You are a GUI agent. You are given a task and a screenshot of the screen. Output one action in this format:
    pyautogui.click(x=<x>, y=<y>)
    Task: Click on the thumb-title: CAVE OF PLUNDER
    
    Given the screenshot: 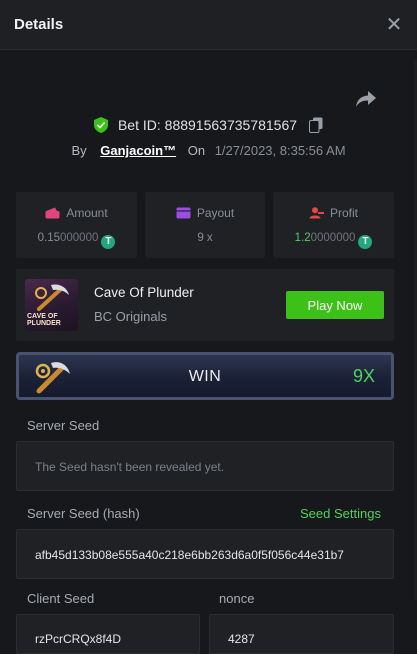 What is the action you would take?
    pyautogui.click(x=44, y=320)
    